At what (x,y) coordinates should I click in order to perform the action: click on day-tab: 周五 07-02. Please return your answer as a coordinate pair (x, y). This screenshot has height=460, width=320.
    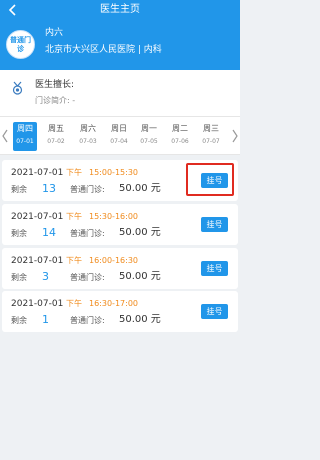
    Looking at the image, I should click on (56, 136).